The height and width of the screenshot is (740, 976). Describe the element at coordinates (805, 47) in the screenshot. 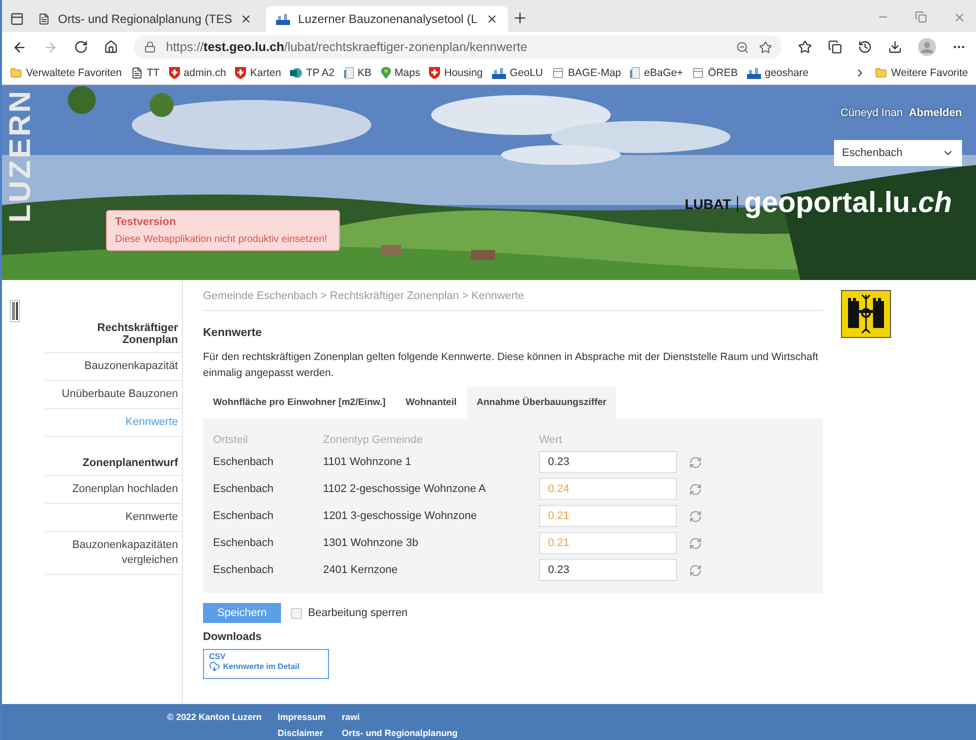

I see `favorites-icon` at that location.